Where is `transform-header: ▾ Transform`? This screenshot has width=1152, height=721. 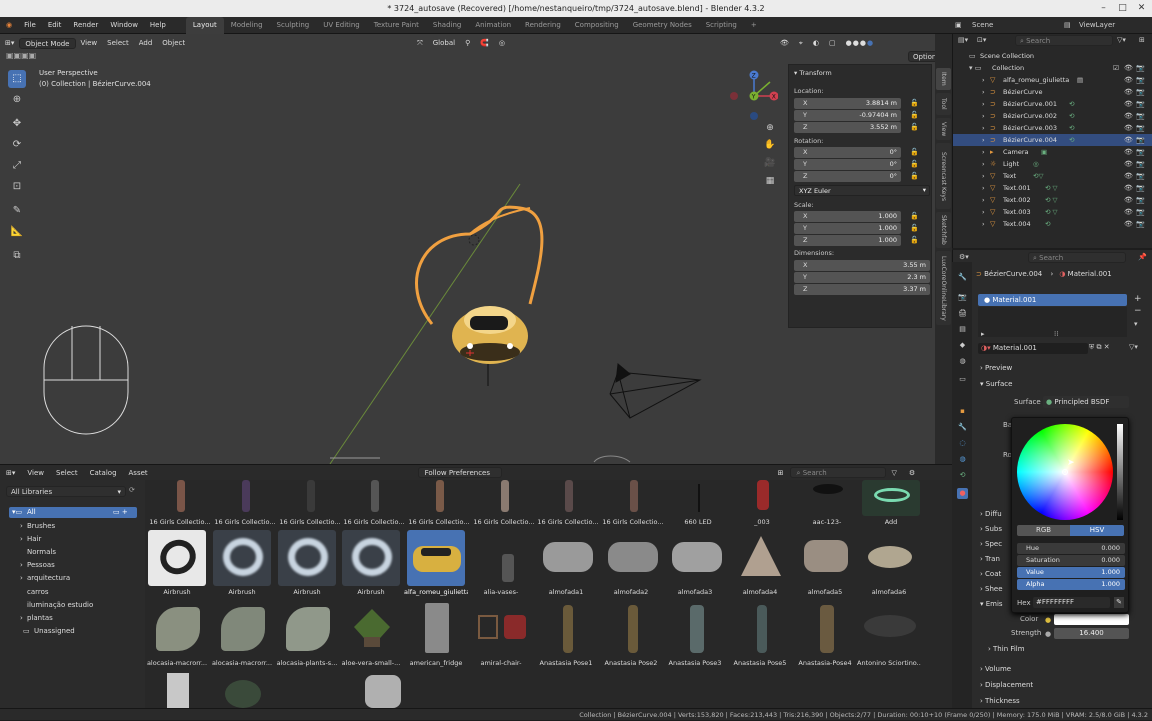 transform-header: ▾ Transform is located at coordinates (813, 73).